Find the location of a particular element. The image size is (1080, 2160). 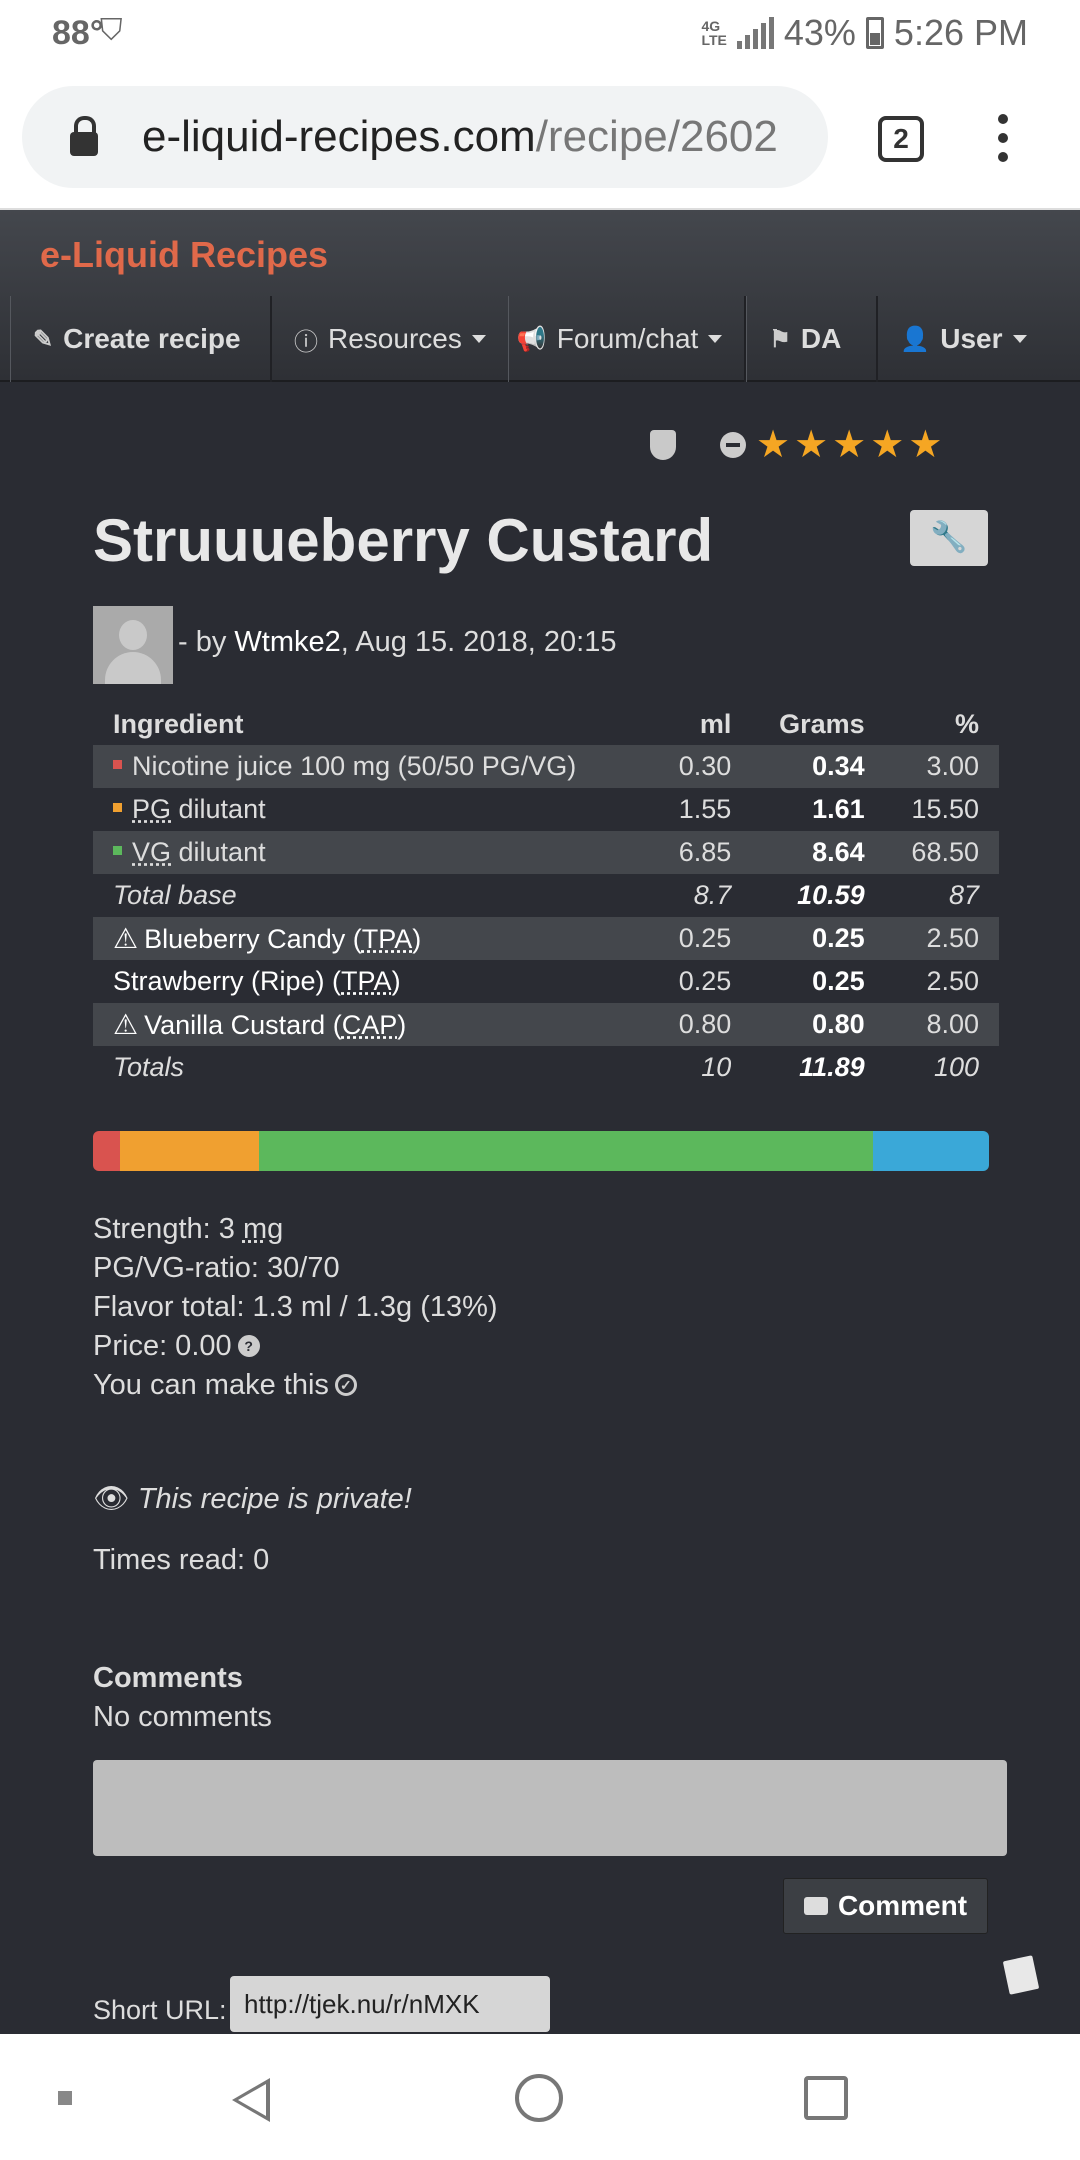

address-bar: e-liquid-recipes.com/recipe/2602 is located at coordinates (425, 137).